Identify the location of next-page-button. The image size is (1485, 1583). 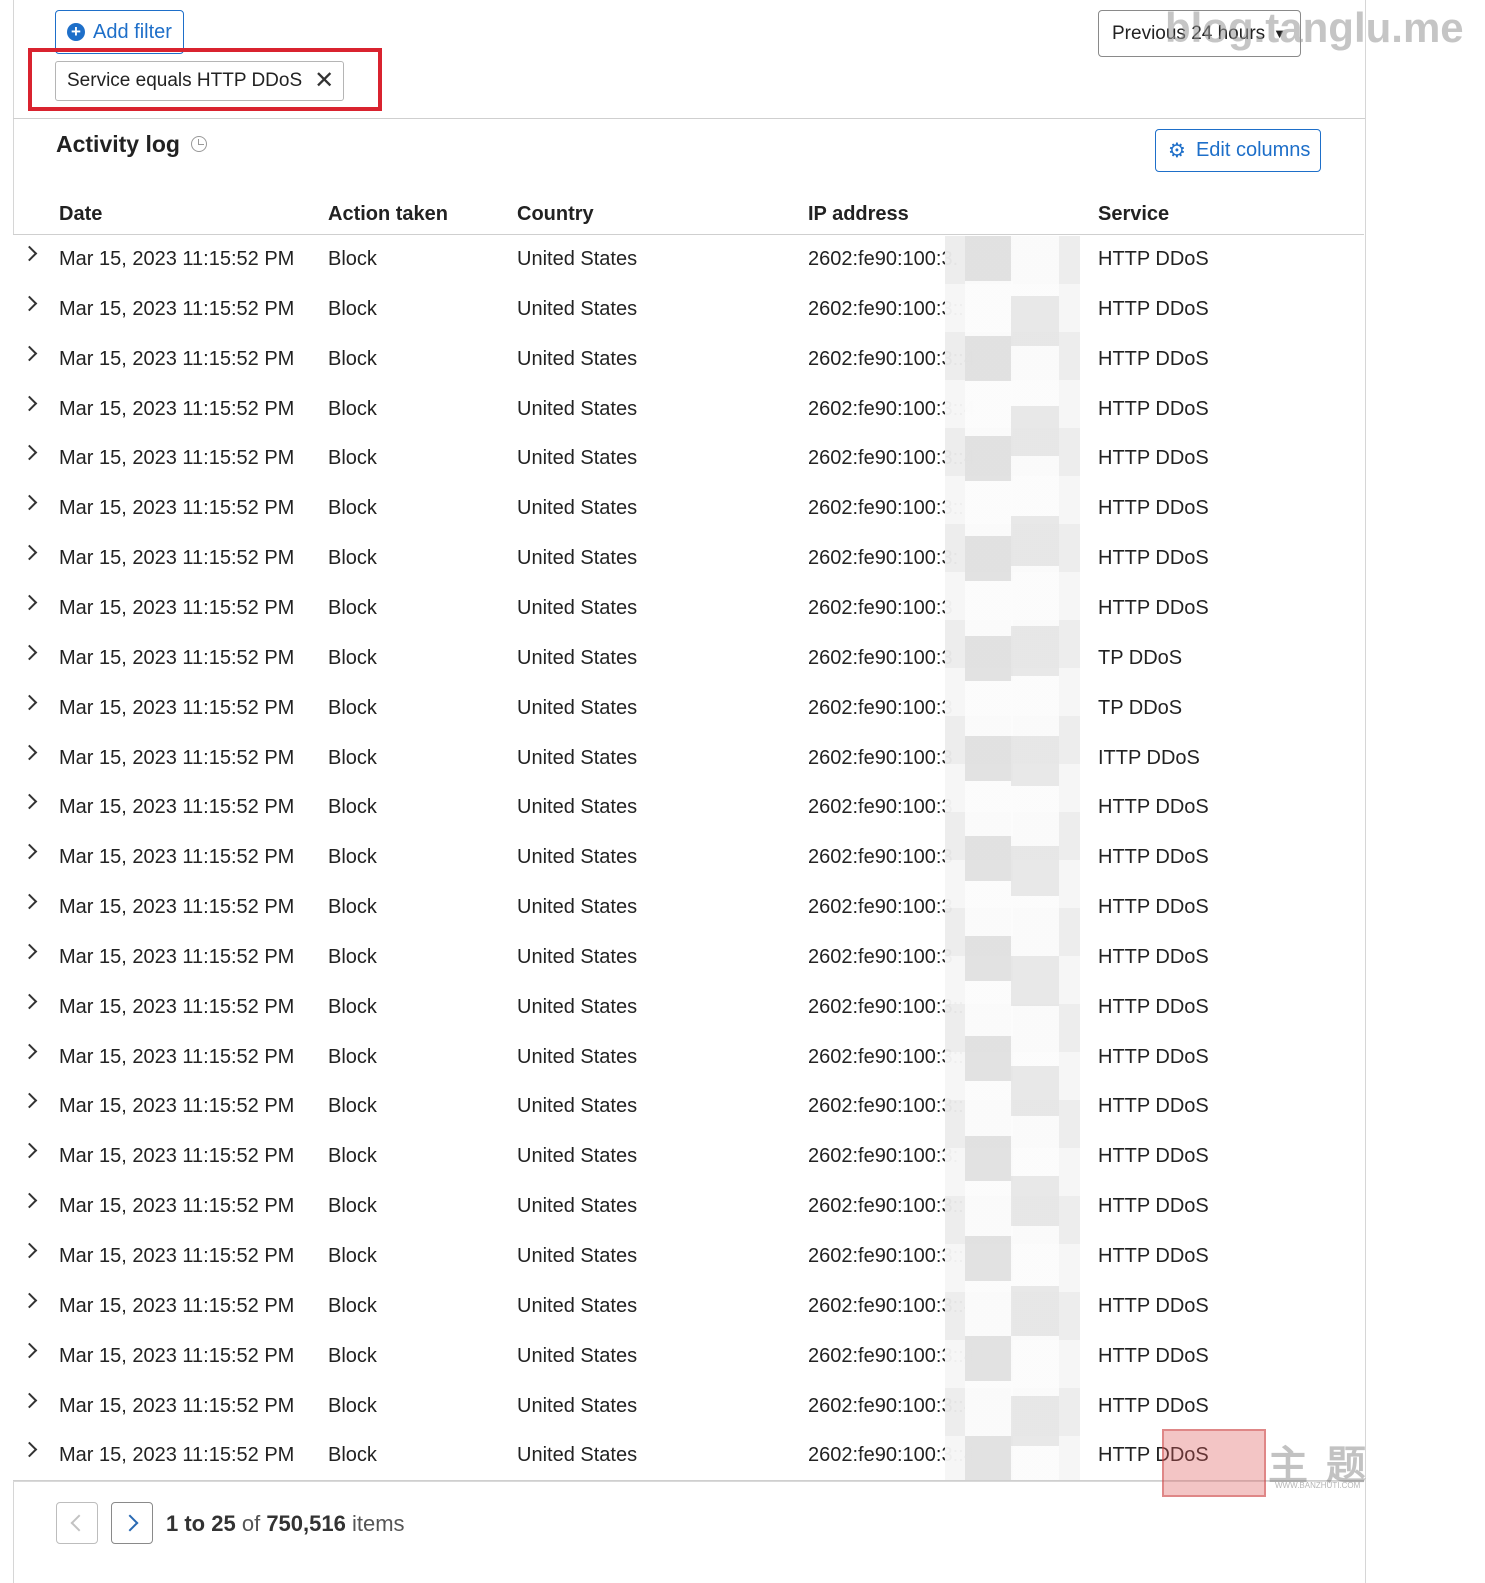
(132, 1523).